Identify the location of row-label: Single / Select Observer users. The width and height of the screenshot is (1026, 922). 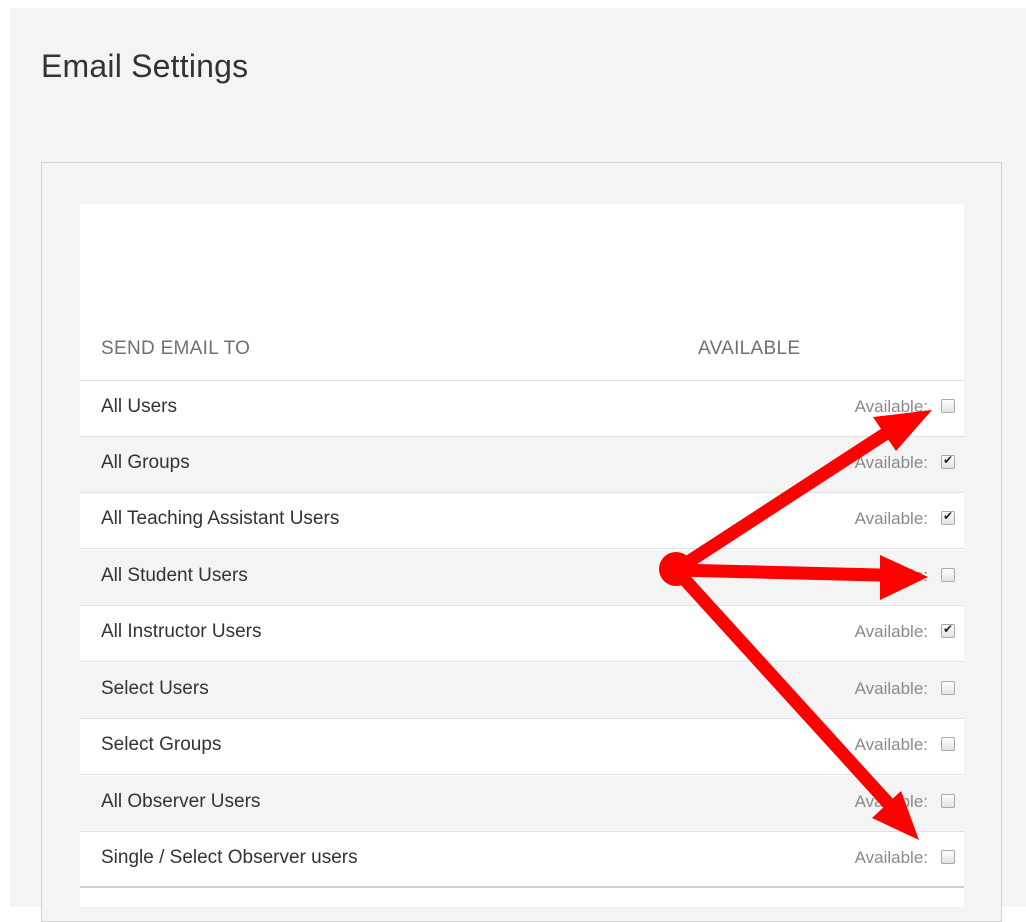
(229, 857).